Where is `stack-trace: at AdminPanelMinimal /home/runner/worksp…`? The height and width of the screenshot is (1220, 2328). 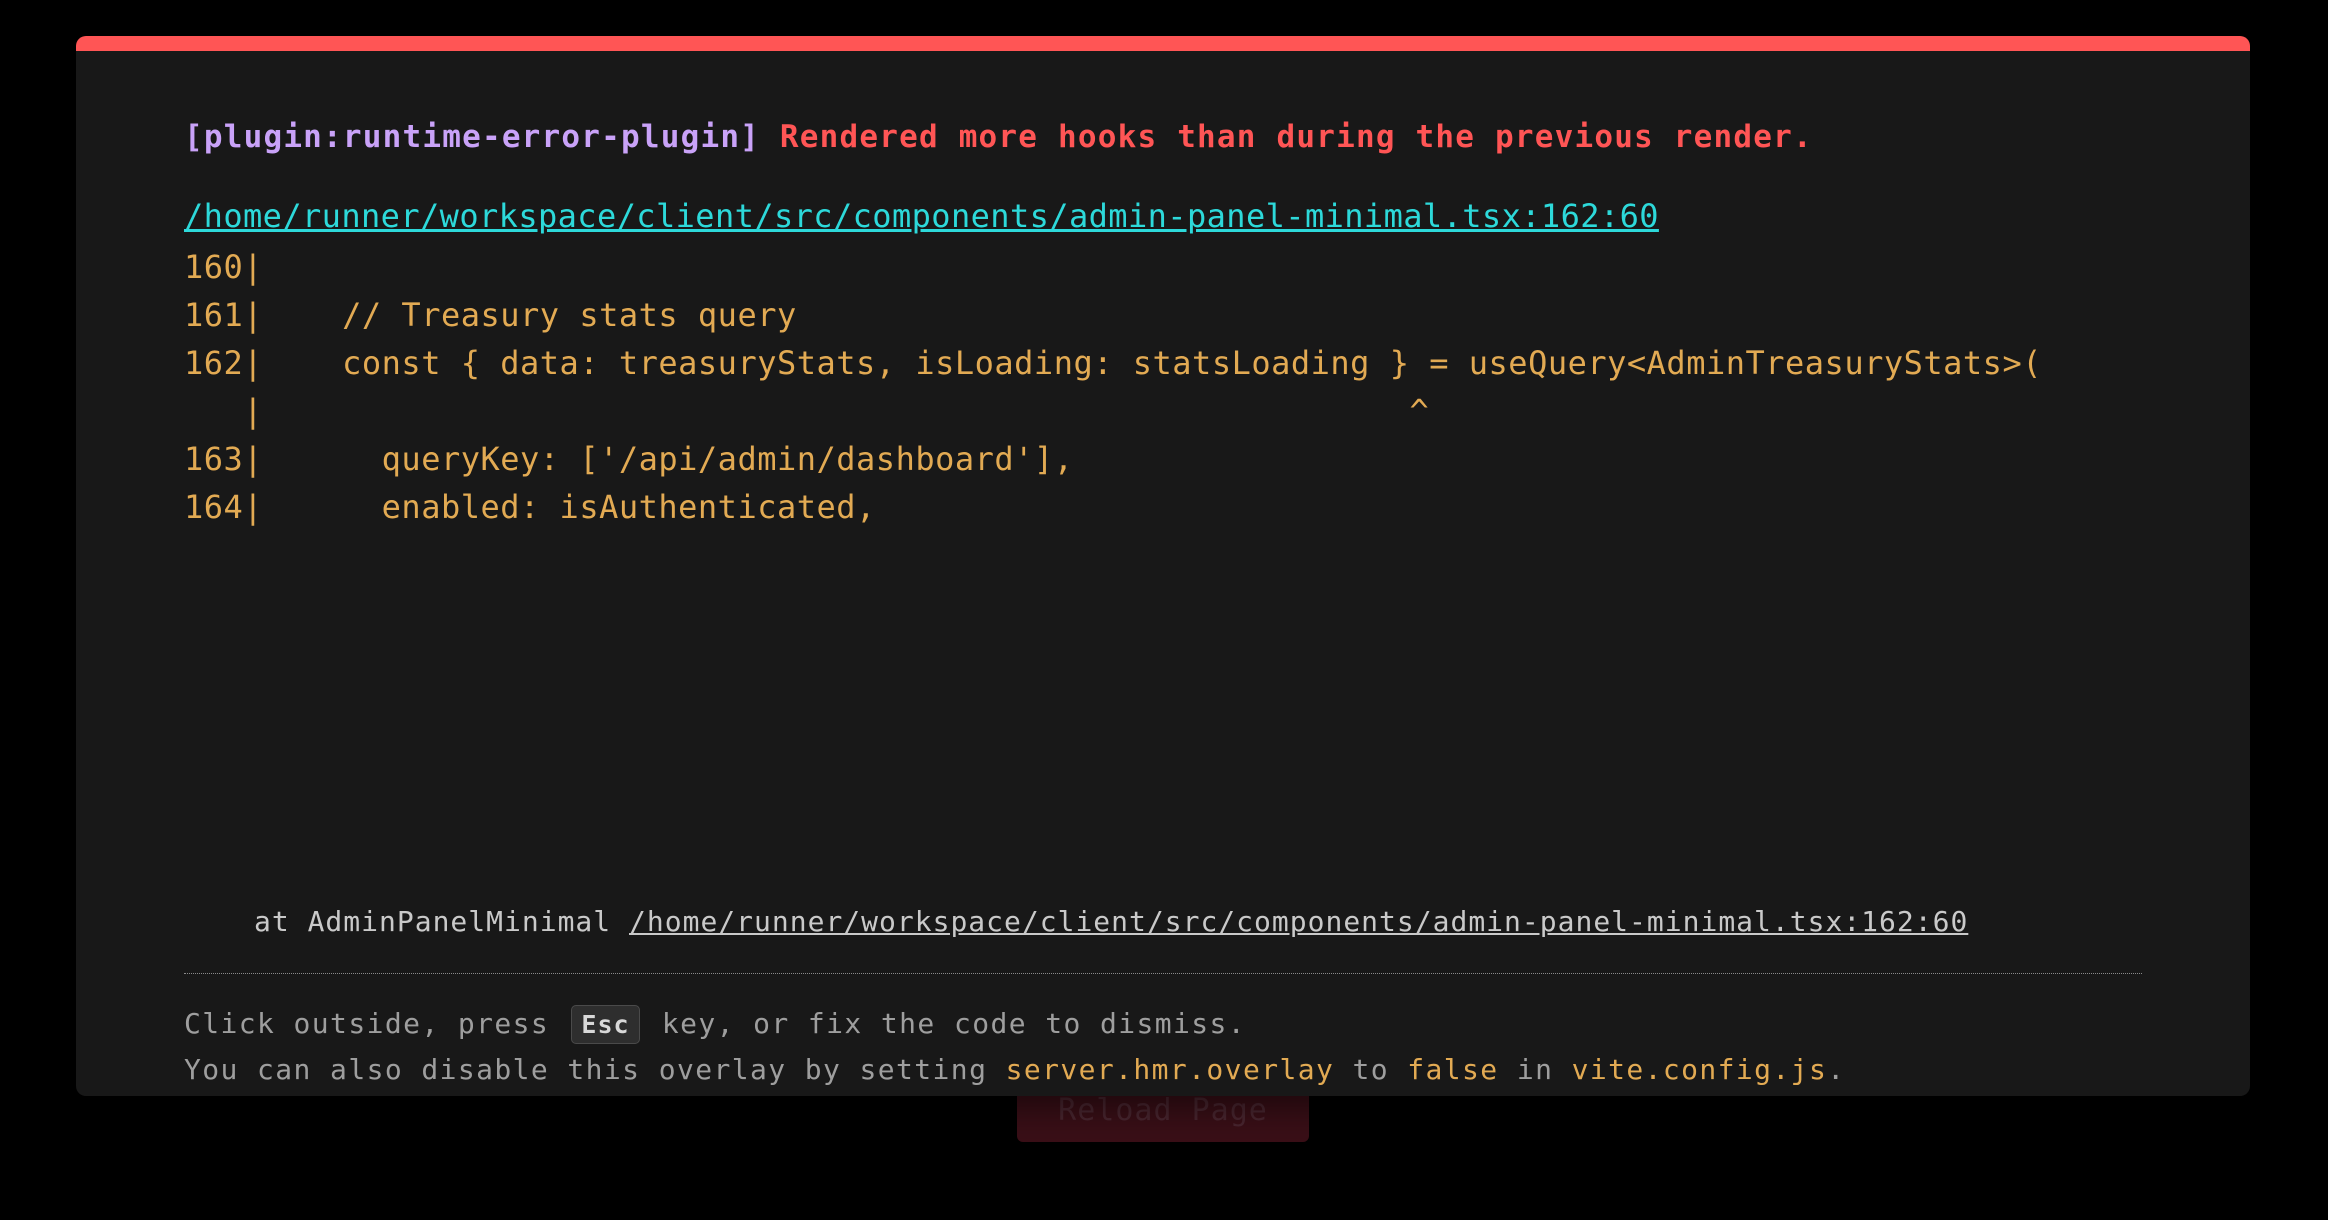
stack-trace: at AdminPanelMinimal /home/runner/worksp… is located at coordinates (1111, 921).